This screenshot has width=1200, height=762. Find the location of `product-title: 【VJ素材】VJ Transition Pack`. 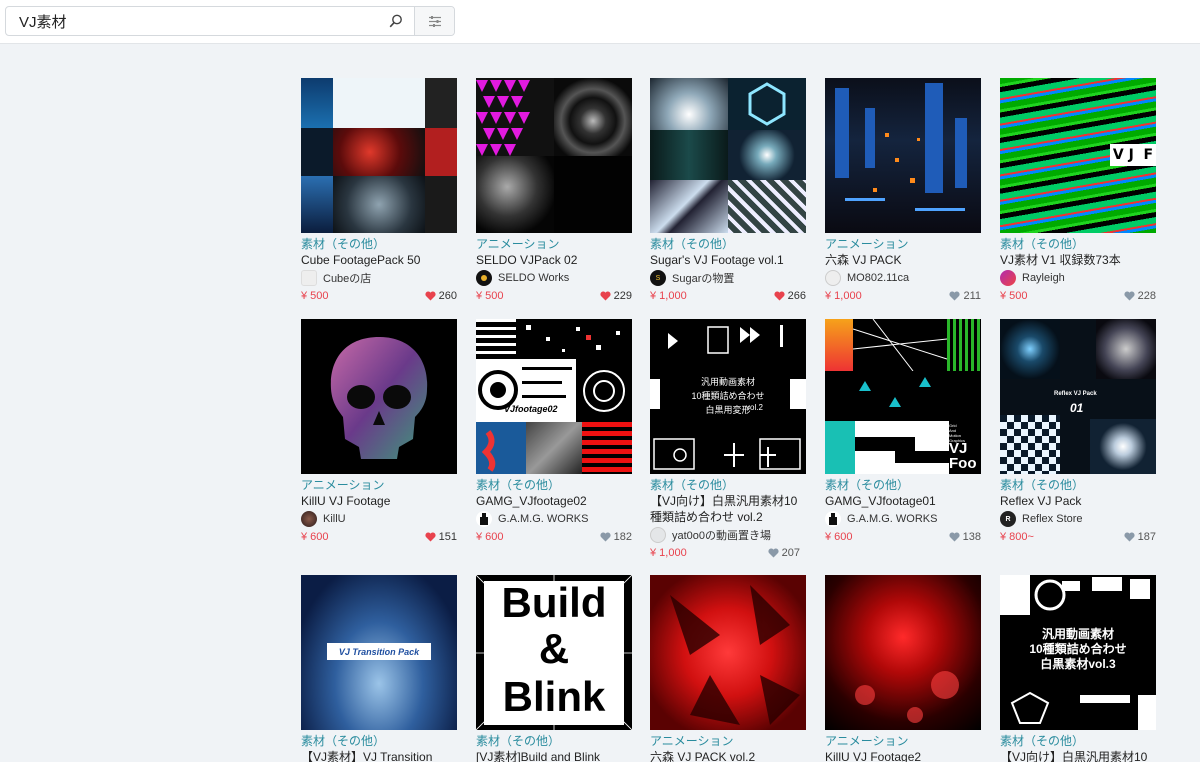

product-title: 【VJ素材】VJ Transition Pack is located at coordinates (379, 755).